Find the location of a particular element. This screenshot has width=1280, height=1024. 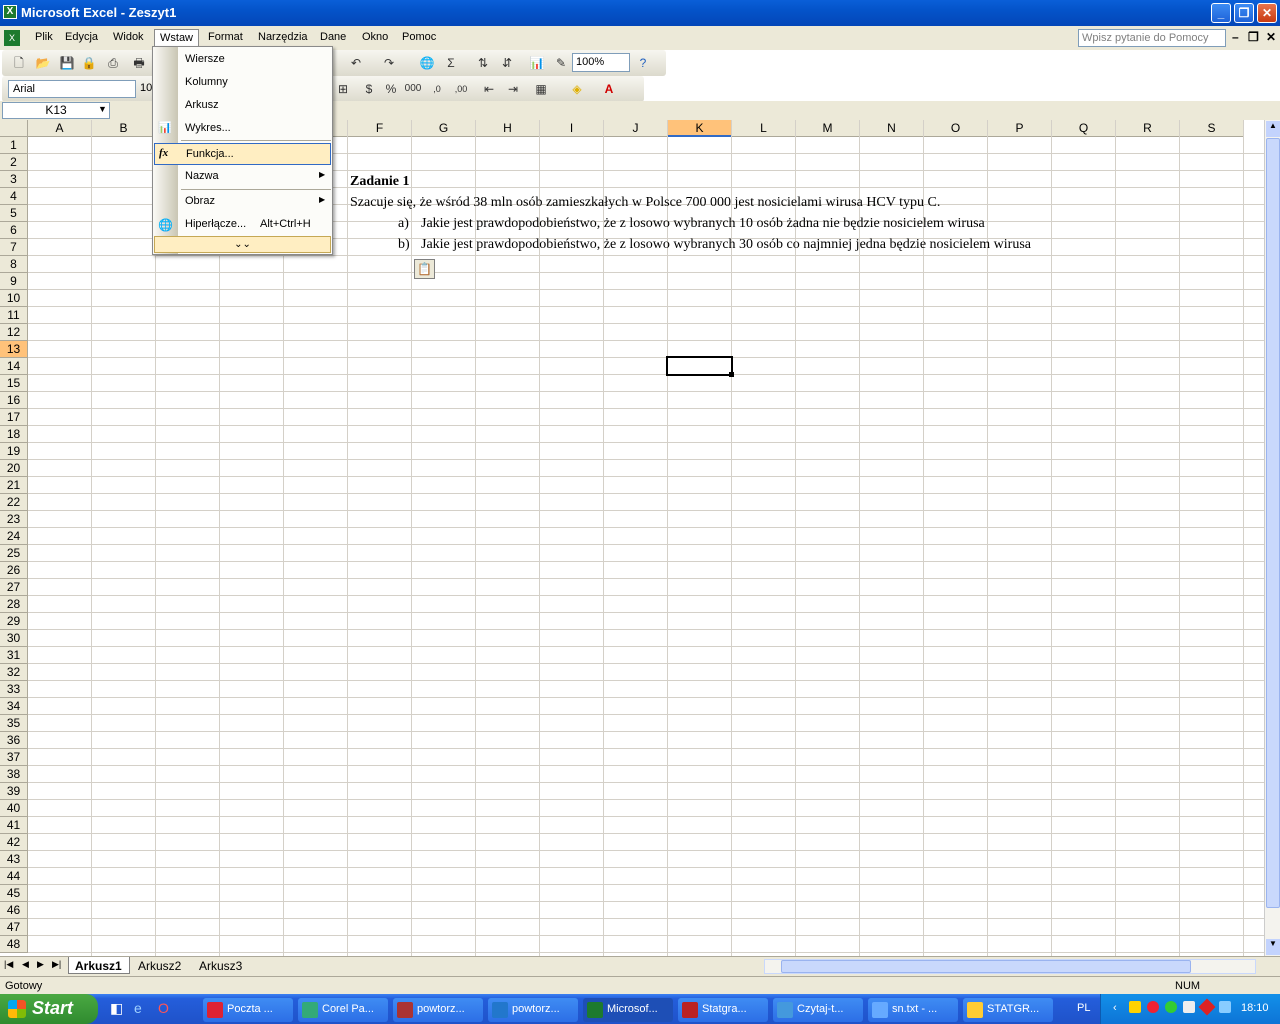

prev-sheet-icon: ◀ is located at coordinates (25, 964).